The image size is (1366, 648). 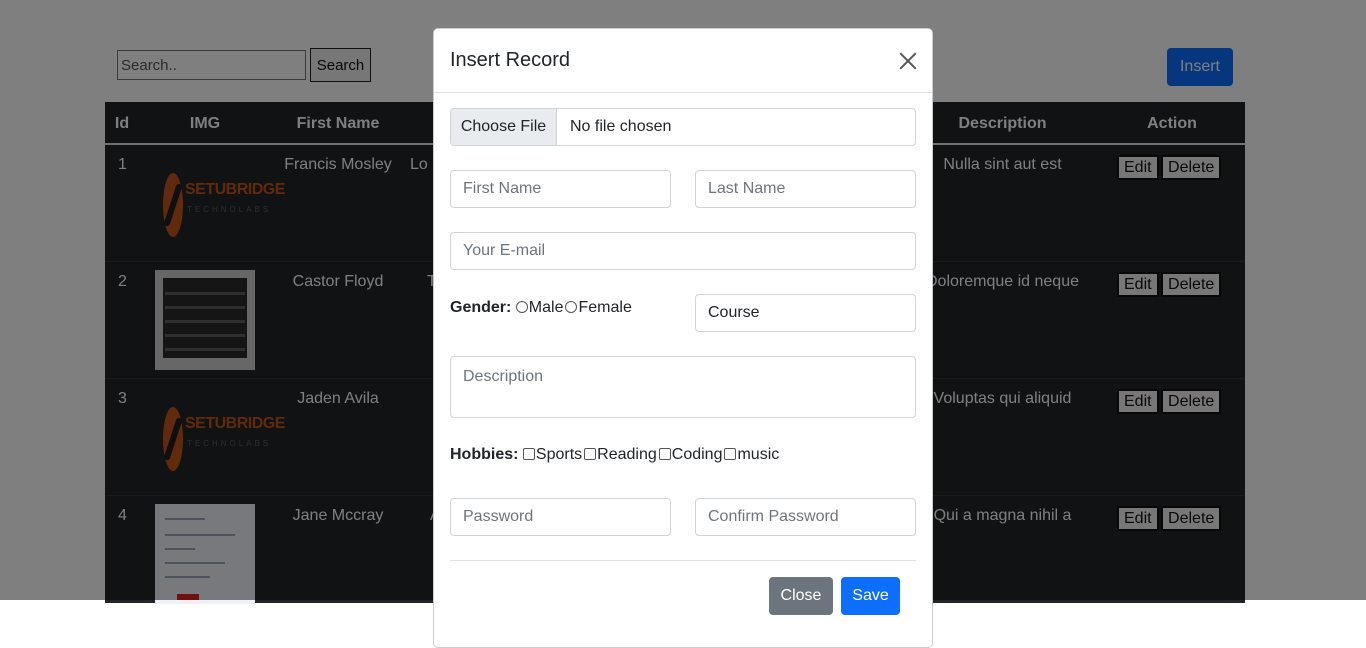 What do you see at coordinates (664, 454) in the screenshot?
I see `coding-checkbox` at bounding box center [664, 454].